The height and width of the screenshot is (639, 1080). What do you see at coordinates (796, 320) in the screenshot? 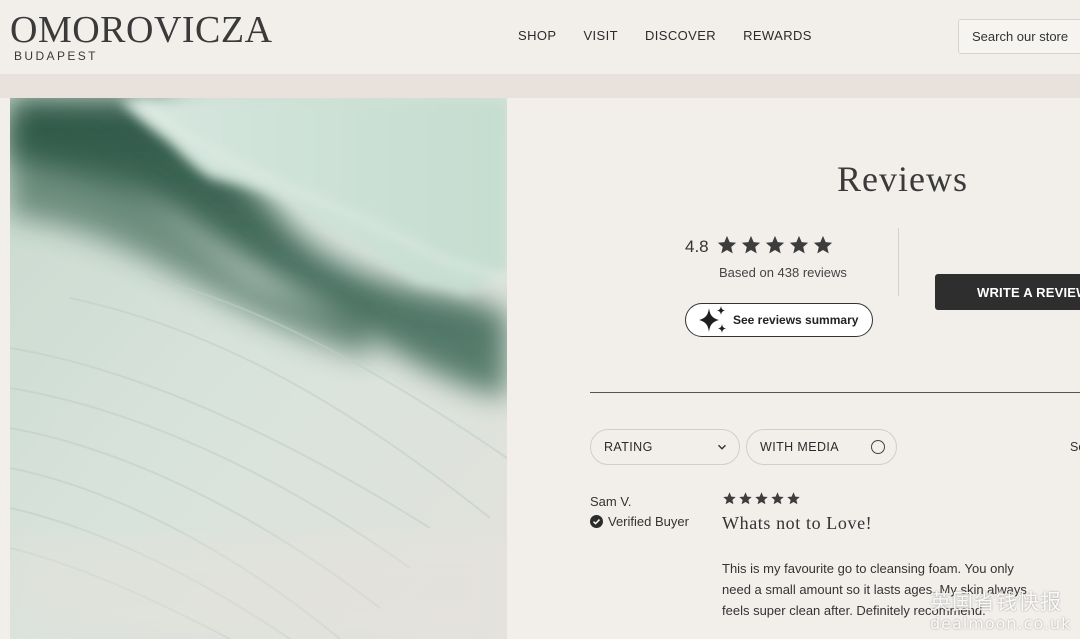
I see `see-reviews-summary-label: See reviews summary` at bounding box center [796, 320].